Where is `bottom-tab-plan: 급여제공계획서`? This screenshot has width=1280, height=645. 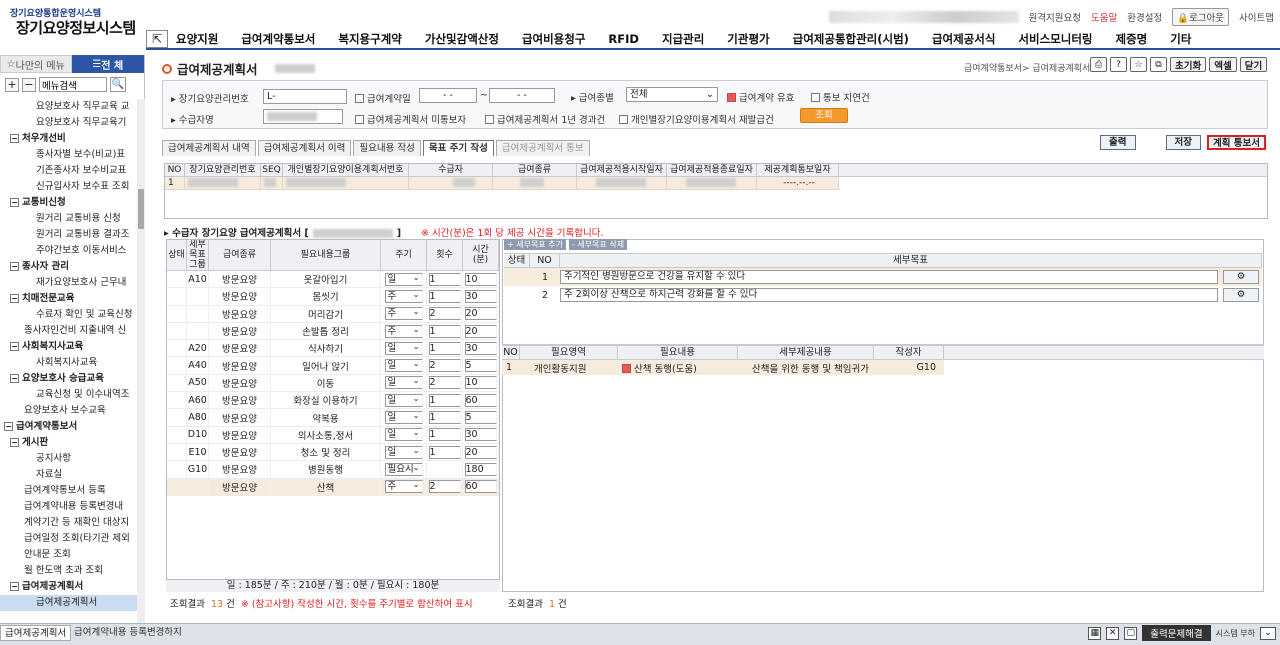
bottom-tab-plan: 급여제공계획서 is located at coordinates (36, 633).